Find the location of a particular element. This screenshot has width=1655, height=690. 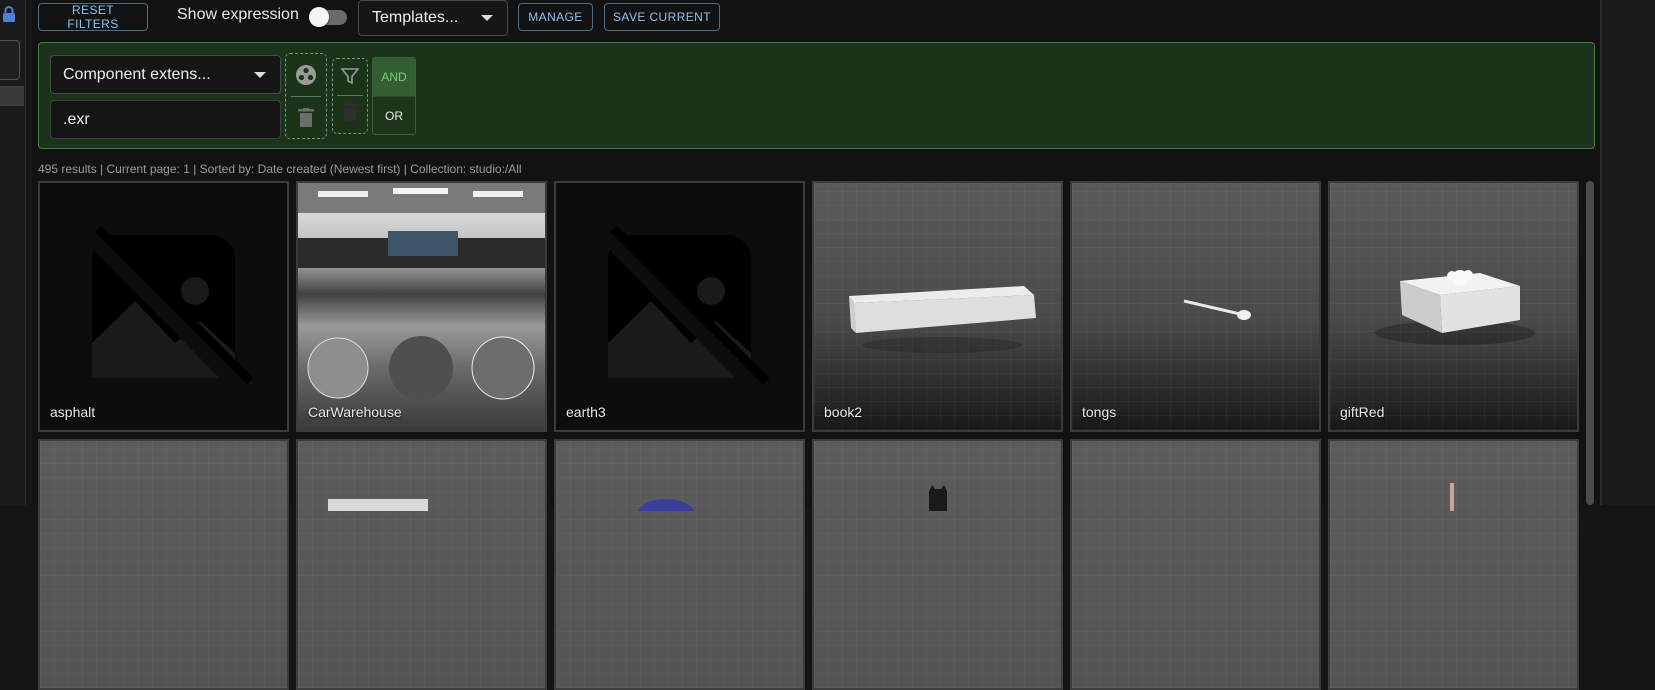

render-book is located at coordinates (937, 306).